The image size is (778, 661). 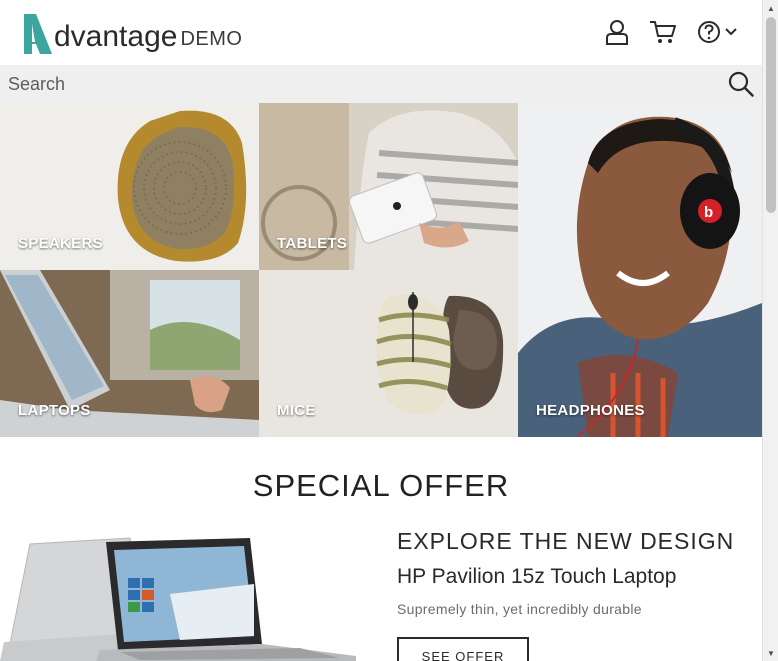 What do you see at coordinates (770, 8) in the screenshot?
I see `scroll-up-arrow-icon: ▲` at bounding box center [770, 8].